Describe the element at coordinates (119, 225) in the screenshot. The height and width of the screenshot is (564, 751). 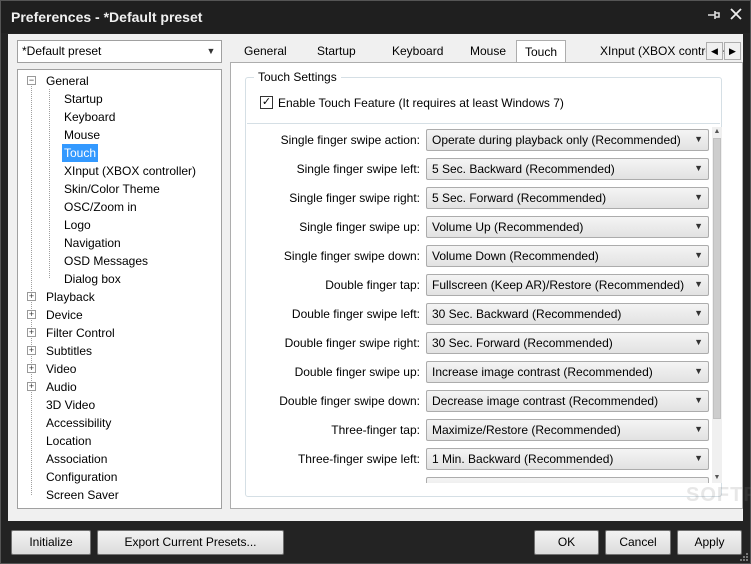
I see `tree-item-logo: Logo` at that location.